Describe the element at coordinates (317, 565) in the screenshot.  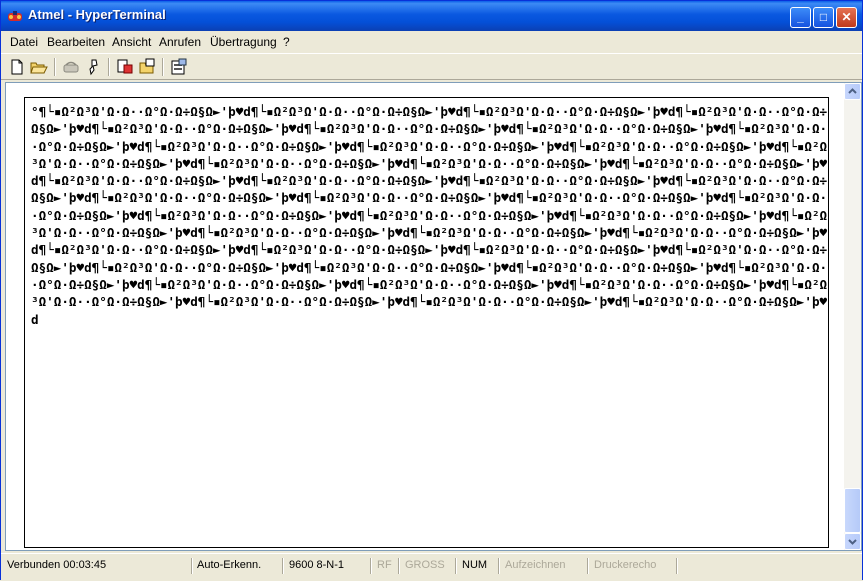
I see `status-settings: 9600 8-N-1` at that location.